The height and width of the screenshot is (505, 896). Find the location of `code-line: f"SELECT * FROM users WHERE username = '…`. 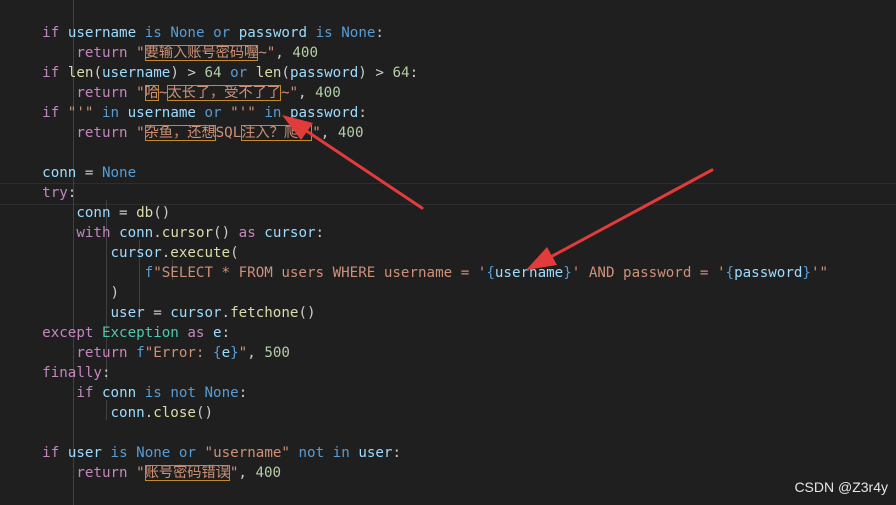

code-line: f"SELECT * FROM users WHERE username = '… is located at coordinates (418, 273).